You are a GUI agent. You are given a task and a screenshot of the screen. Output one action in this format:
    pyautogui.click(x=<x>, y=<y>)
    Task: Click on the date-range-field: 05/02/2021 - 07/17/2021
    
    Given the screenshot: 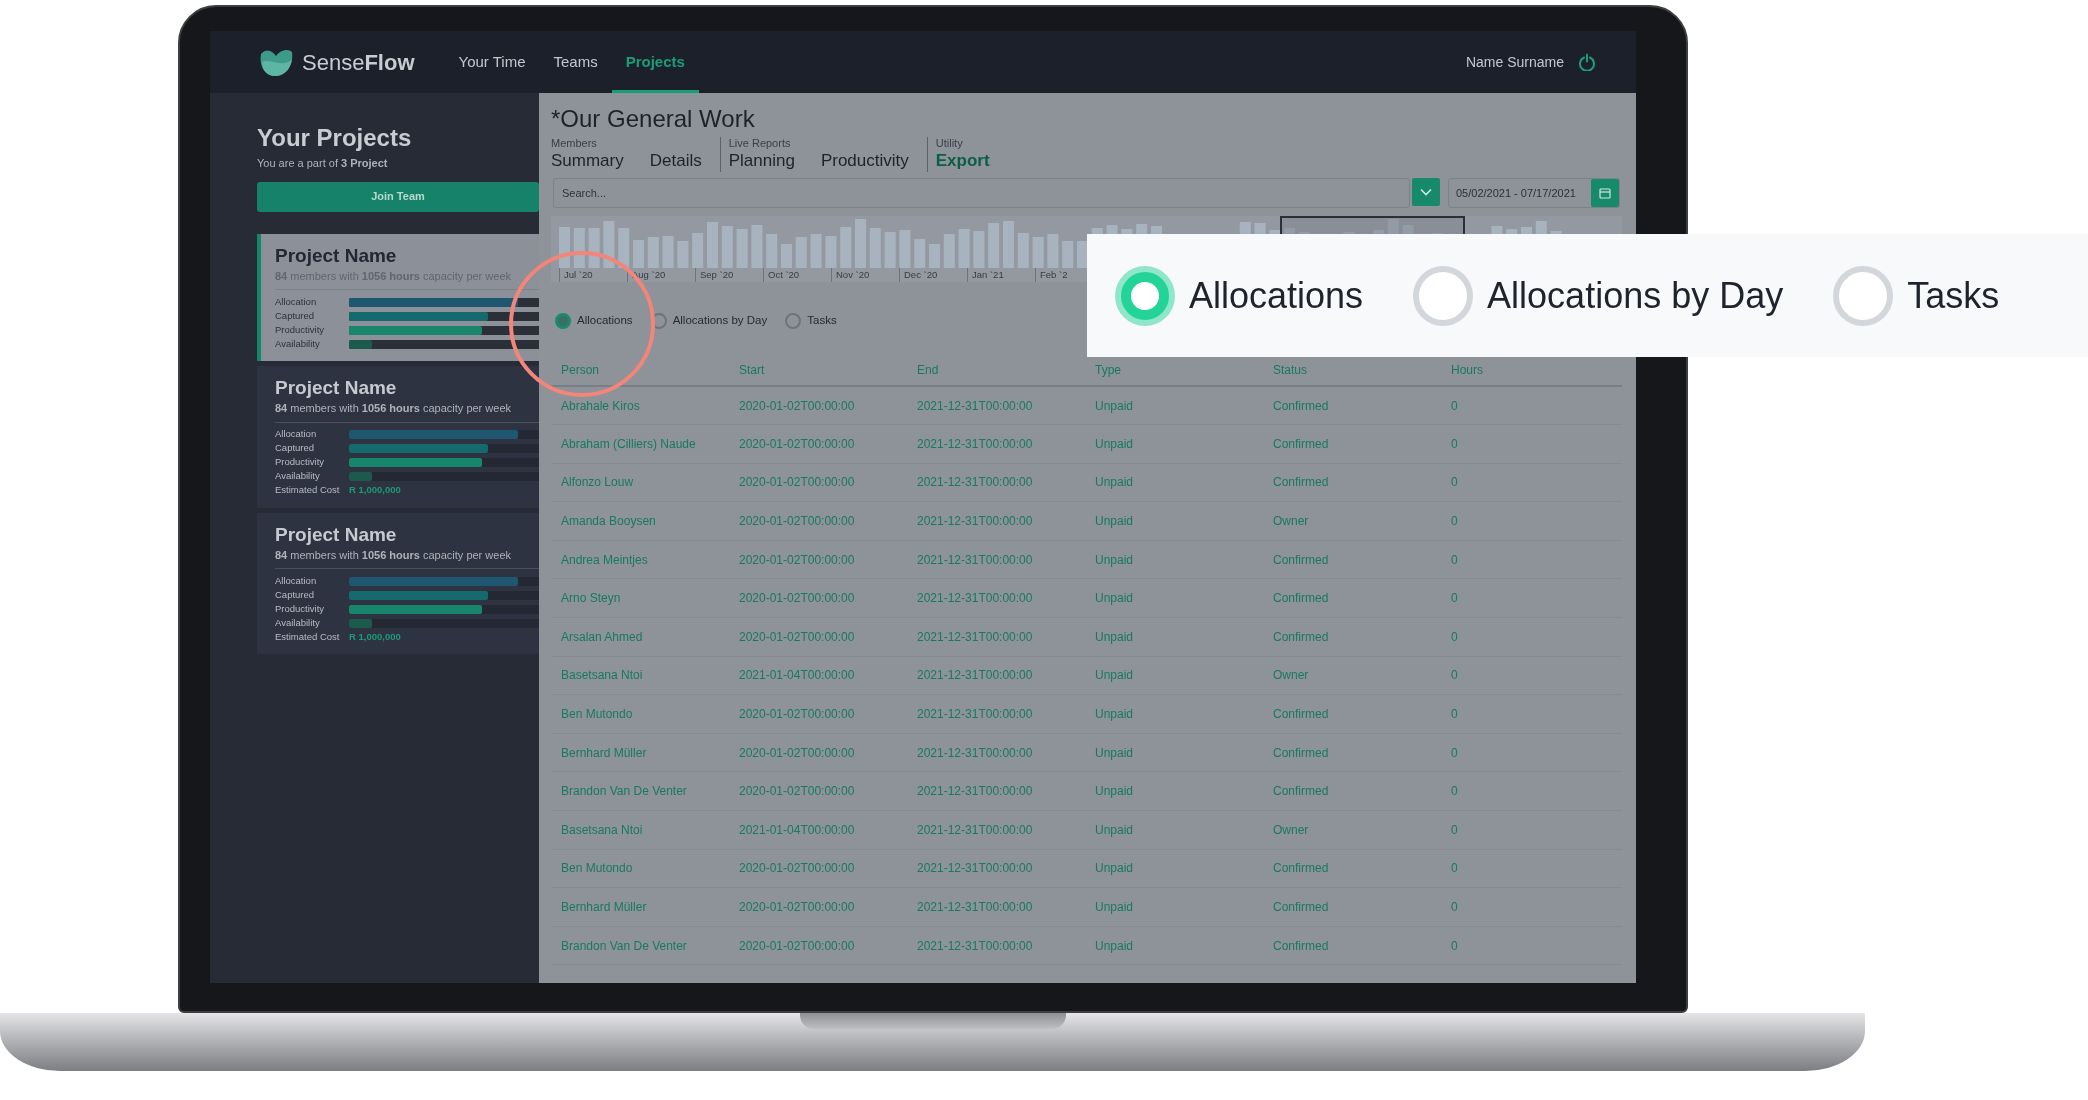 What is the action you would take?
    pyautogui.click(x=1534, y=193)
    